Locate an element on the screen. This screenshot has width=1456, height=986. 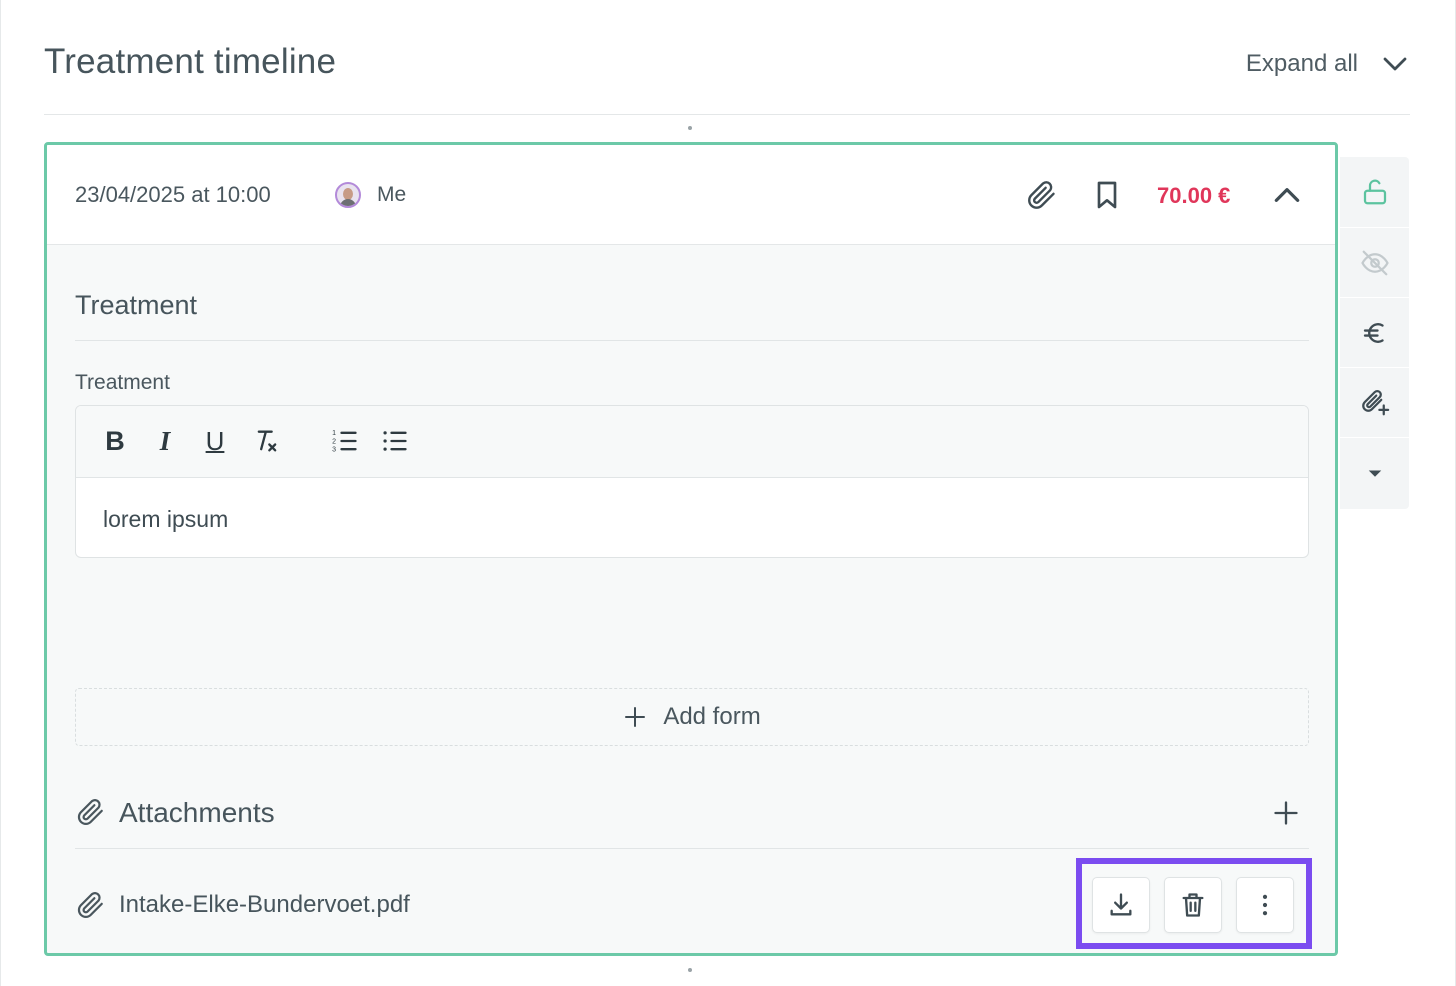
trash-icon is located at coordinates (1193, 905).